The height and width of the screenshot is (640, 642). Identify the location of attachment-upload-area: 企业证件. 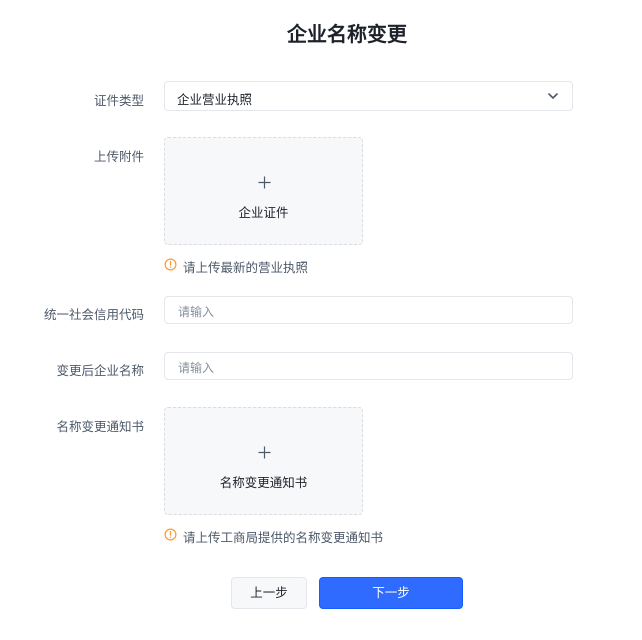
(263, 191).